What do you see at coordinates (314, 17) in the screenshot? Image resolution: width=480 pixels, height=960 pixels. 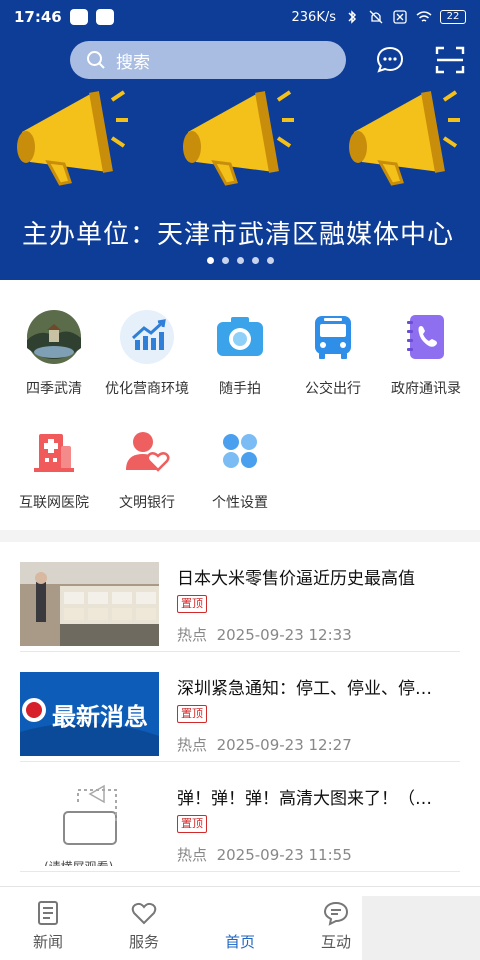 I see `network-speed: 236K/s` at bounding box center [314, 17].